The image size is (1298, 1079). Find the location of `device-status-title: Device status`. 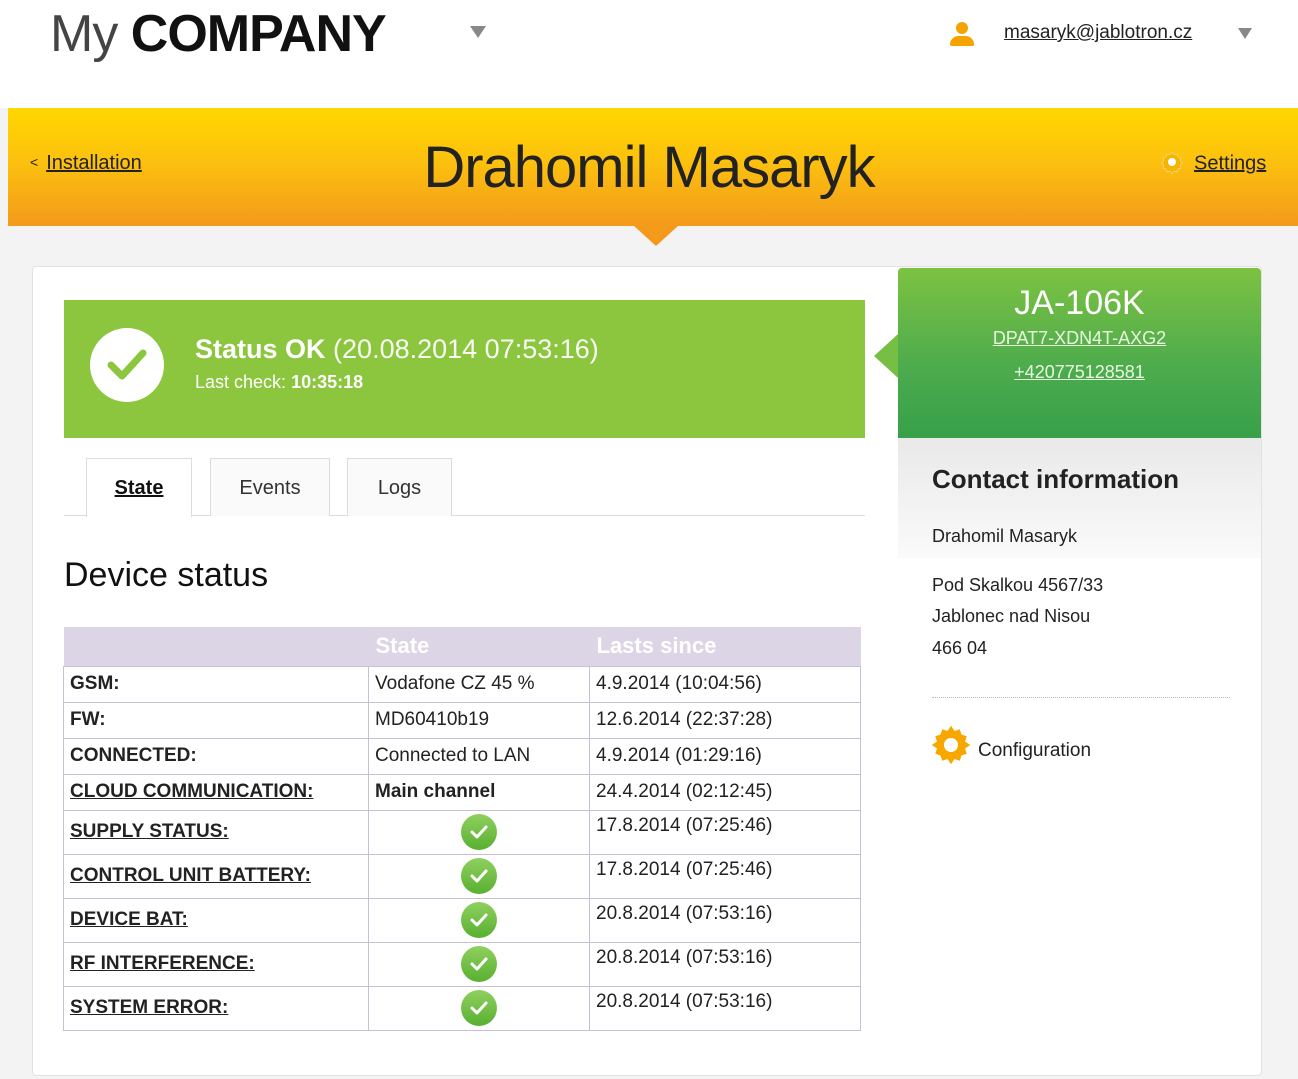

device-status-title: Device status is located at coordinates (166, 575).